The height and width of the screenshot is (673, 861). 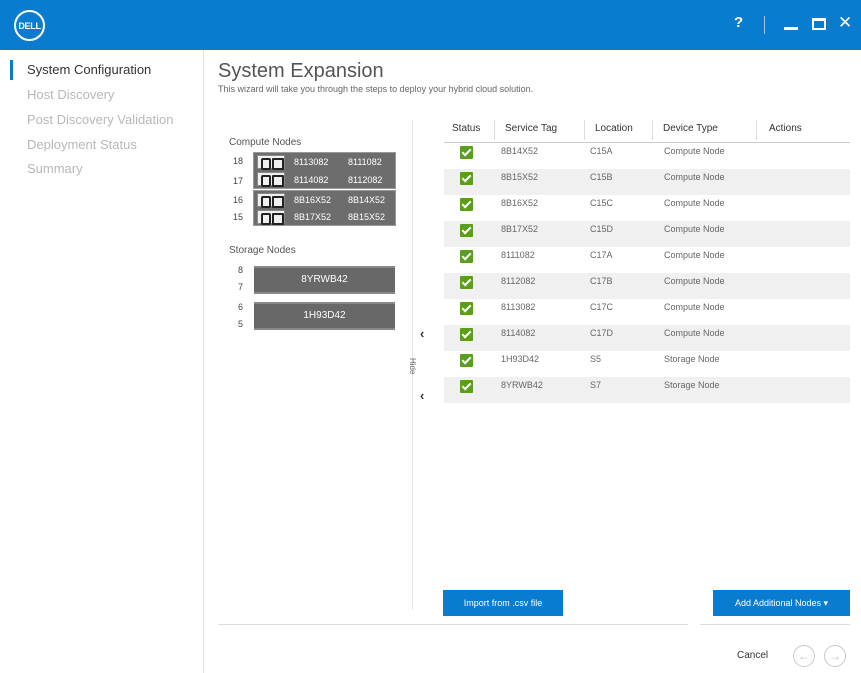 What do you see at coordinates (430, 25) in the screenshot?
I see `title-bar: DELL ? ✕` at bounding box center [430, 25].